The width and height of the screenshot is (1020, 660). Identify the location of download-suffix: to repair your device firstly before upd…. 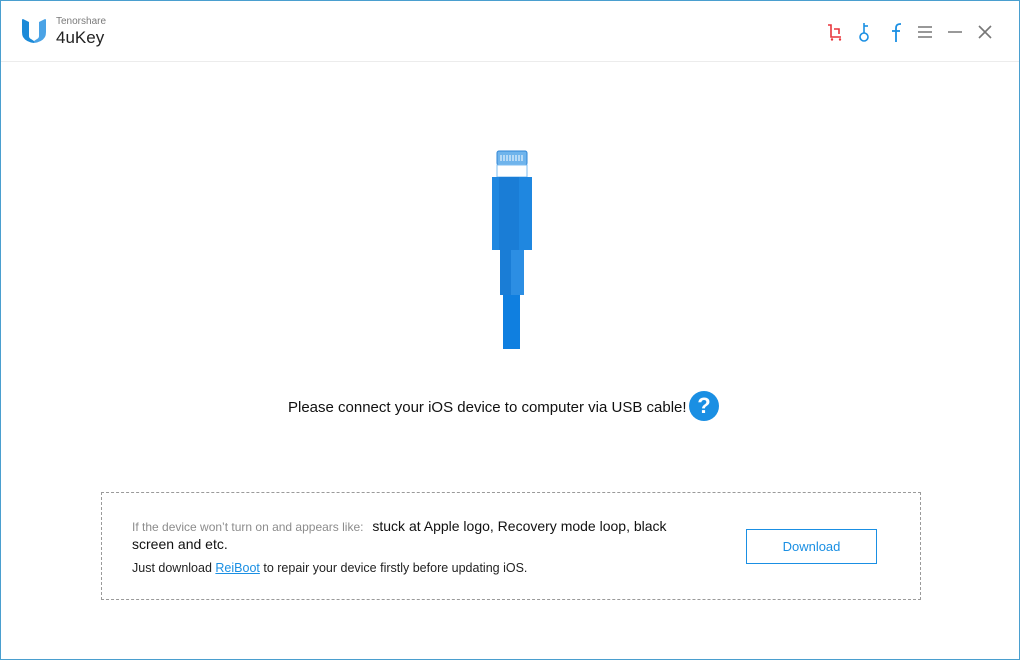
(395, 568).